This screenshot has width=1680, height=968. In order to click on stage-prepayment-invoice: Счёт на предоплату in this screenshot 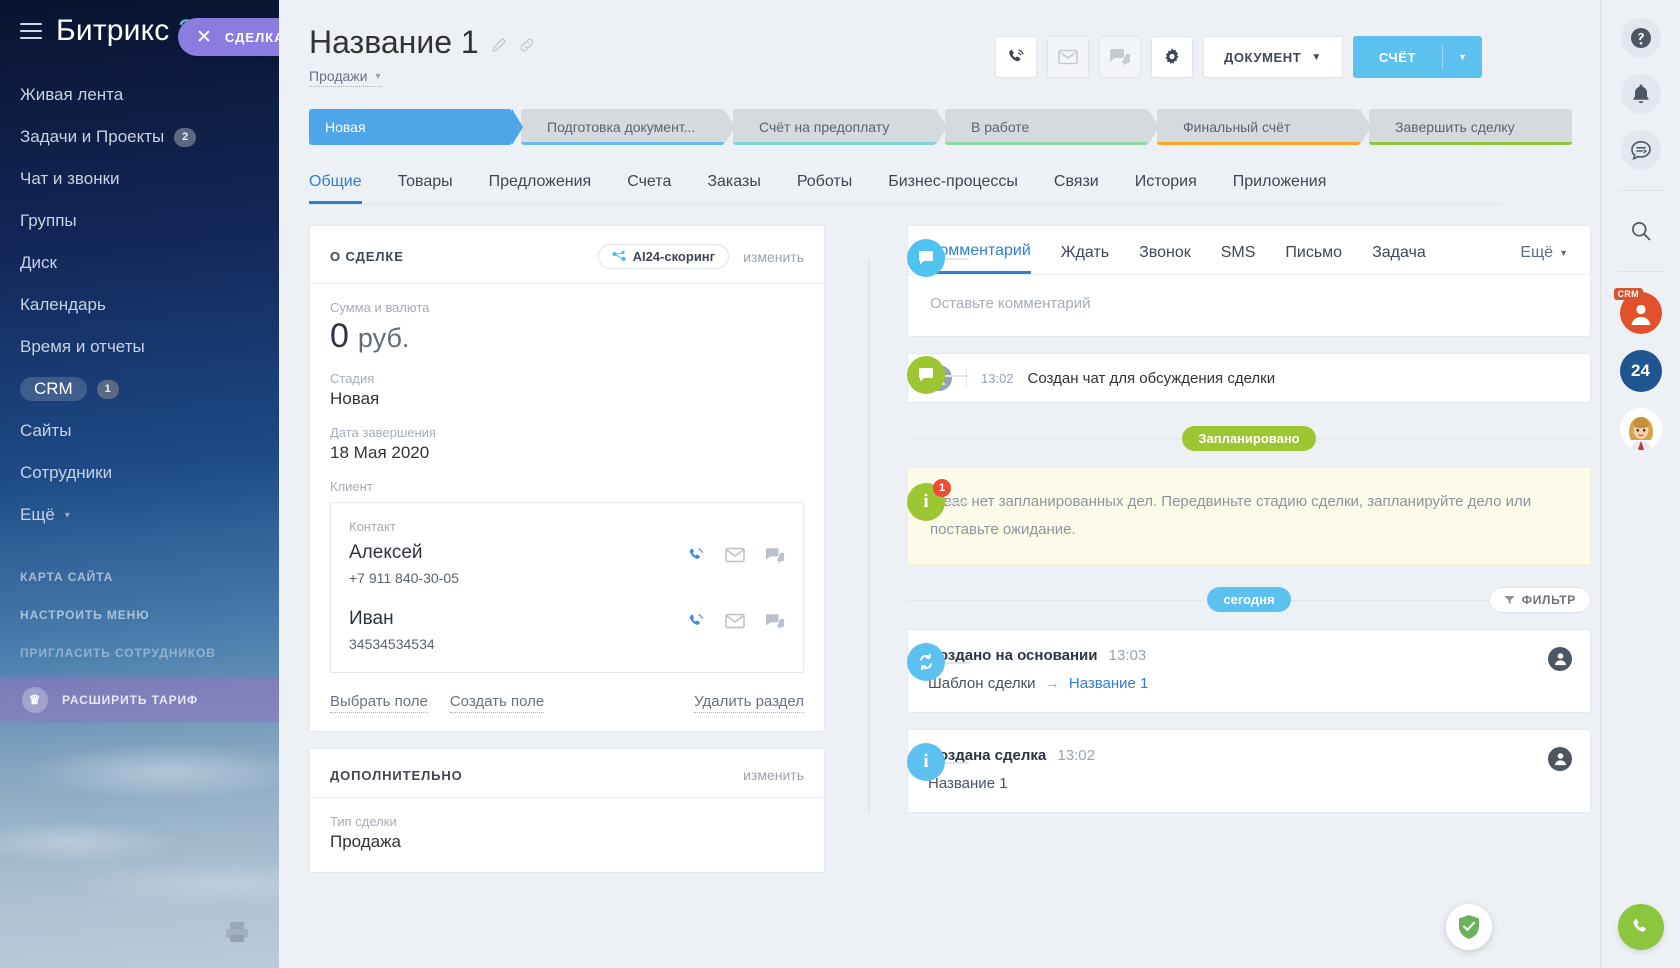, I will do `click(840, 127)`.